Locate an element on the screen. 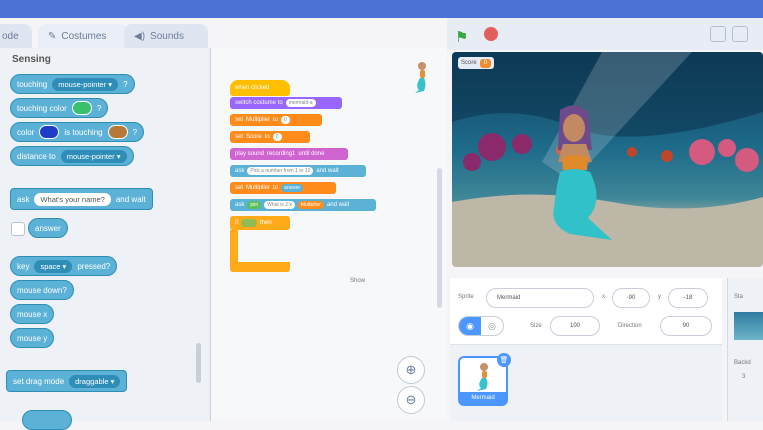 The height and width of the screenshot is (430, 763). y-input: -18 is located at coordinates (688, 298).